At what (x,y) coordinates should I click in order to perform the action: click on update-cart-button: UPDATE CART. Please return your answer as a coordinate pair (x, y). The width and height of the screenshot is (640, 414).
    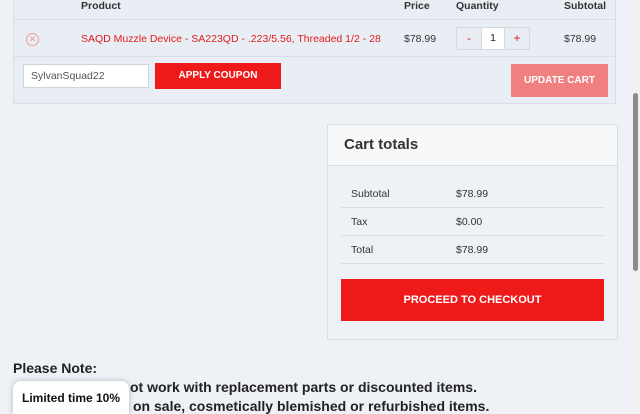
    Looking at the image, I should click on (559, 80).